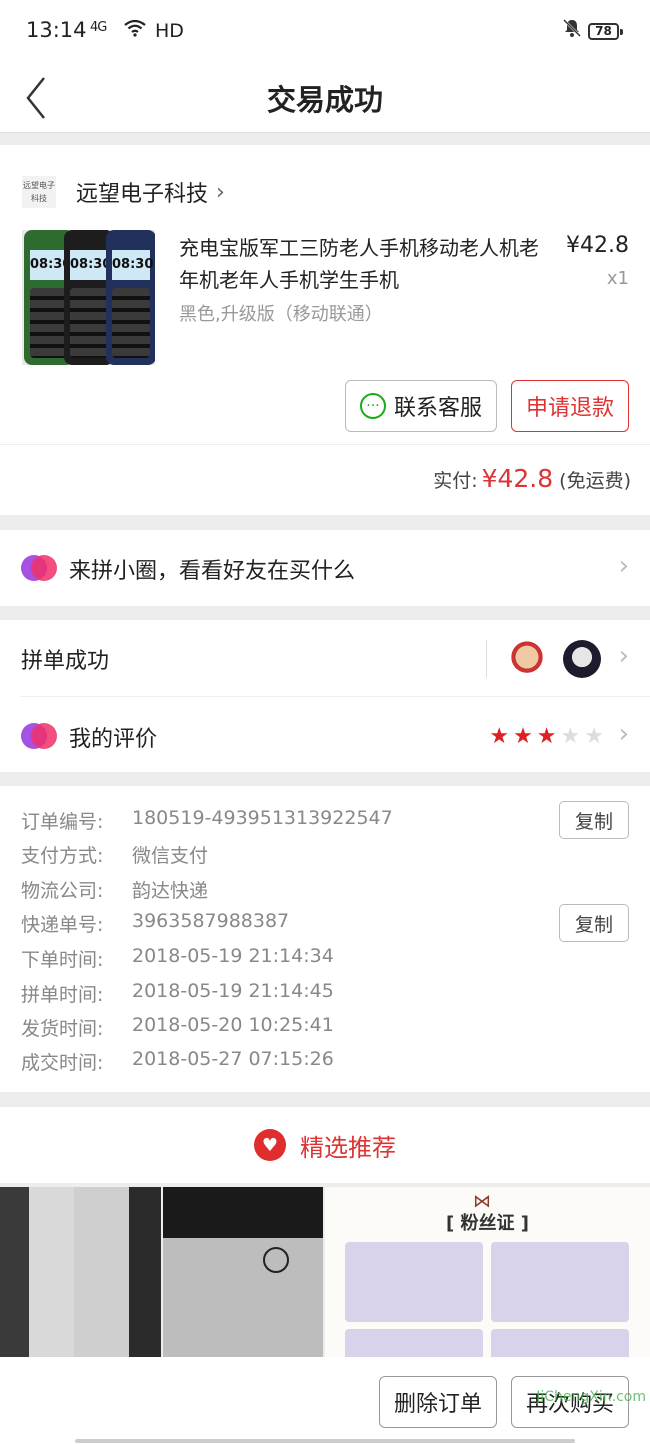  I want to click on product-quantity: x1, so click(617, 278).